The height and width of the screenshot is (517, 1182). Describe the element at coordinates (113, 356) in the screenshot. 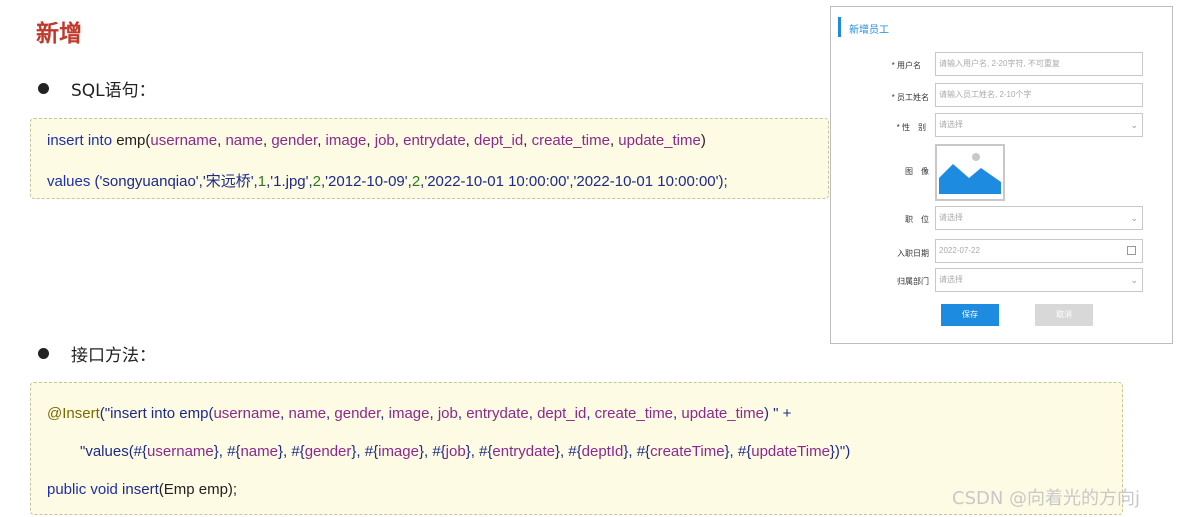

I see `section-interface-label: 接口方法：` at that location.